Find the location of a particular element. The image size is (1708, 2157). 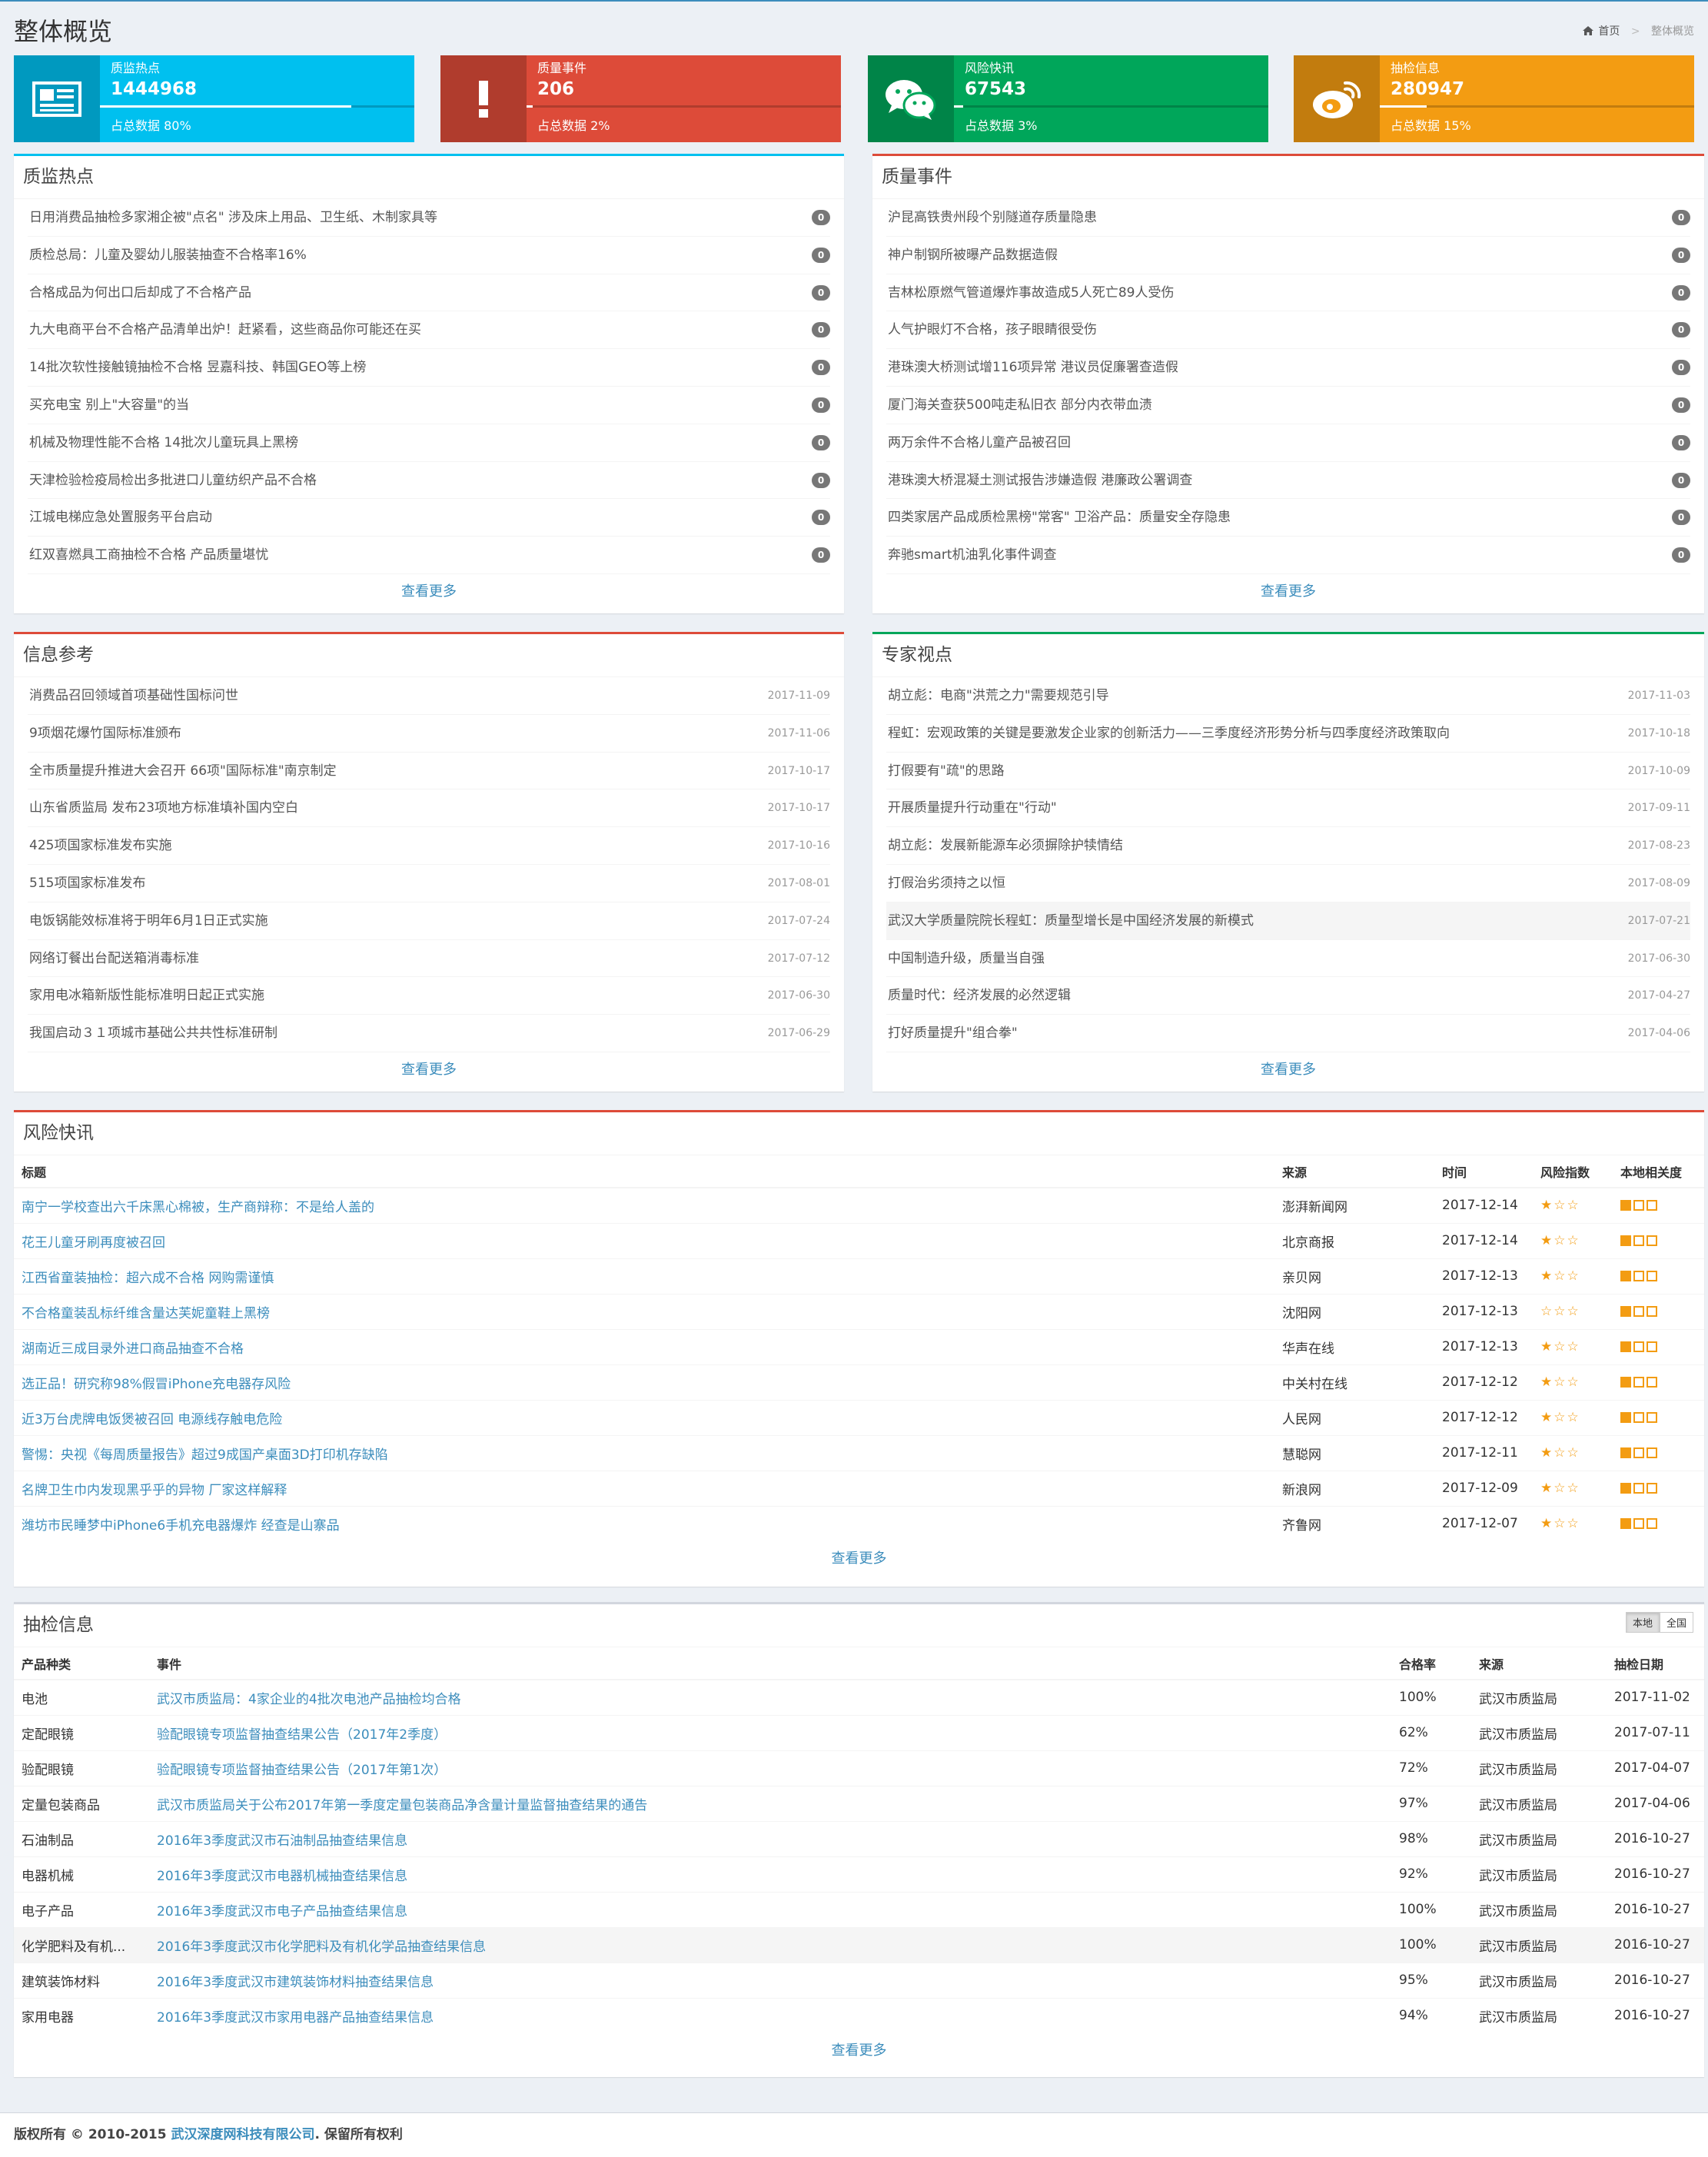

news-title-link: 潍坊市民睡梦中iPhone6手机充电器爆炸 经查是山寨品 is located at coordinates (181, 1526).